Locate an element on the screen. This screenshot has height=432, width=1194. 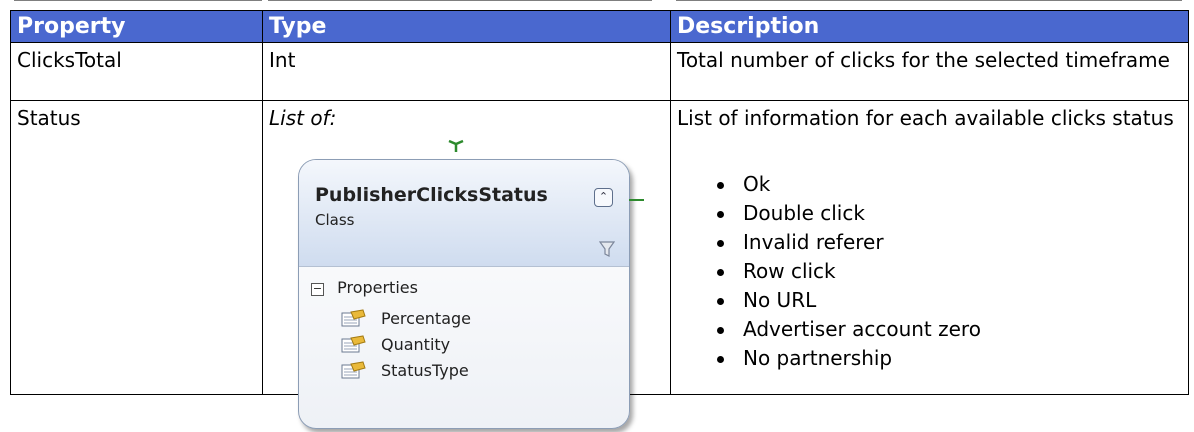
header-type: Type is located at coordinates (466, 26).